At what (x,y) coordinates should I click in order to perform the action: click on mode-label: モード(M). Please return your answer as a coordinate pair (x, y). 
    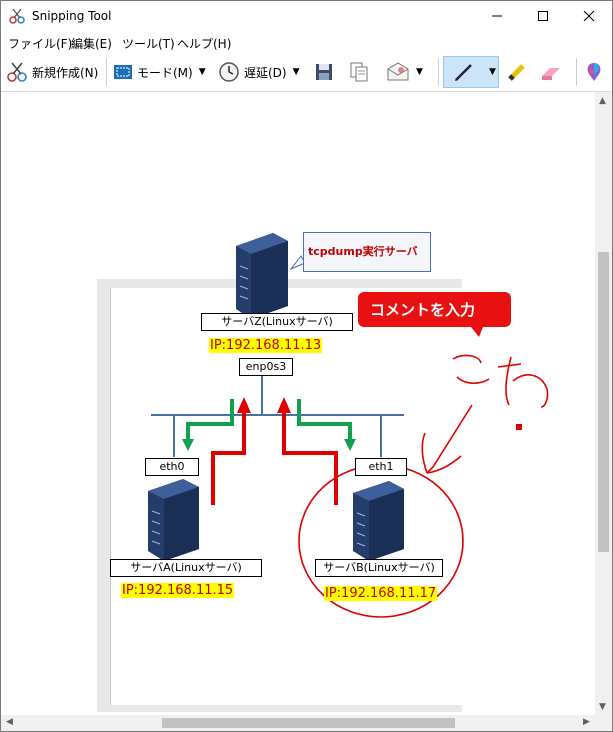
    Looking at the image, I should click on (165, 72).